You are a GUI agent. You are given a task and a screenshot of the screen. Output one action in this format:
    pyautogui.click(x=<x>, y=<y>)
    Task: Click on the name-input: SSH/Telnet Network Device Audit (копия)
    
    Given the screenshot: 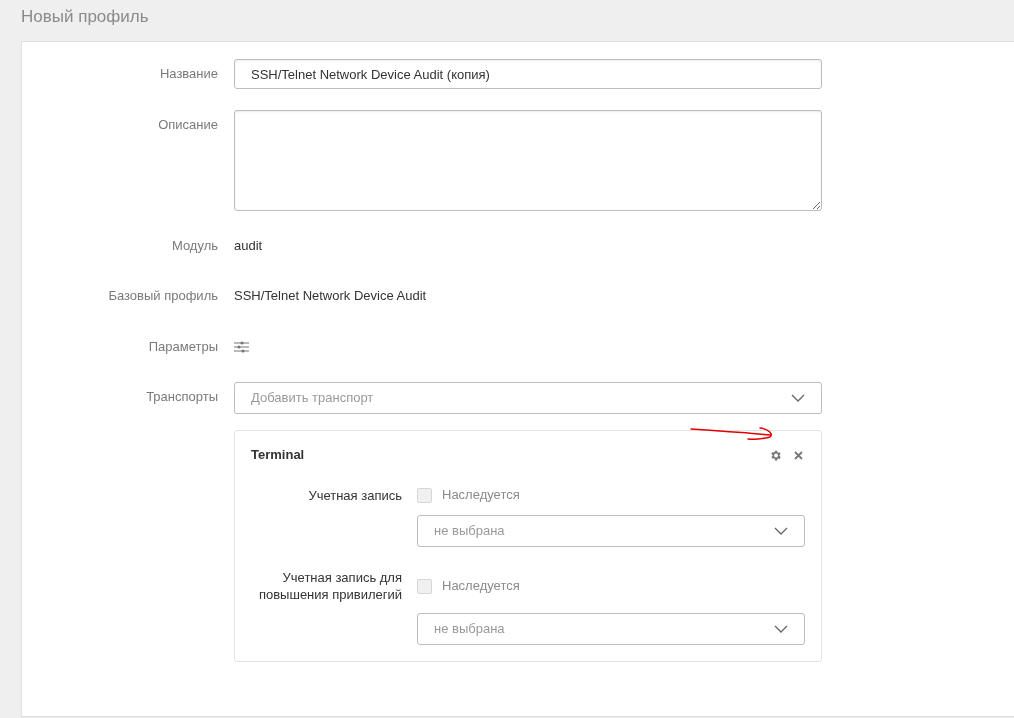 What is the action you would take?
    pyautogui.click(x=528, y=74)
    